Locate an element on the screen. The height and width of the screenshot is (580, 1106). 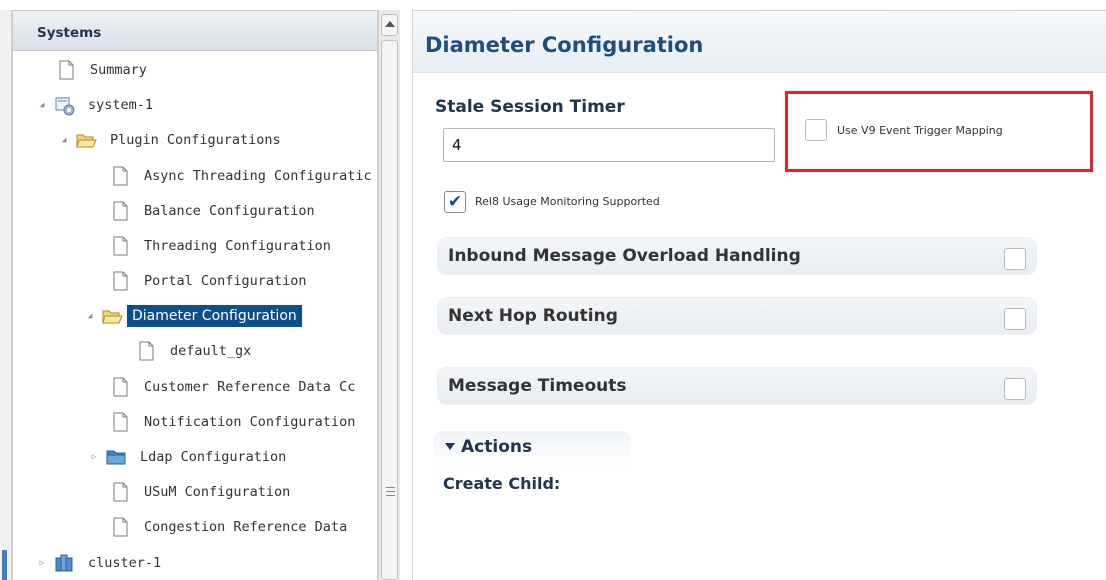
create-child-label: Create Child: is located at coordinates (502, 483).